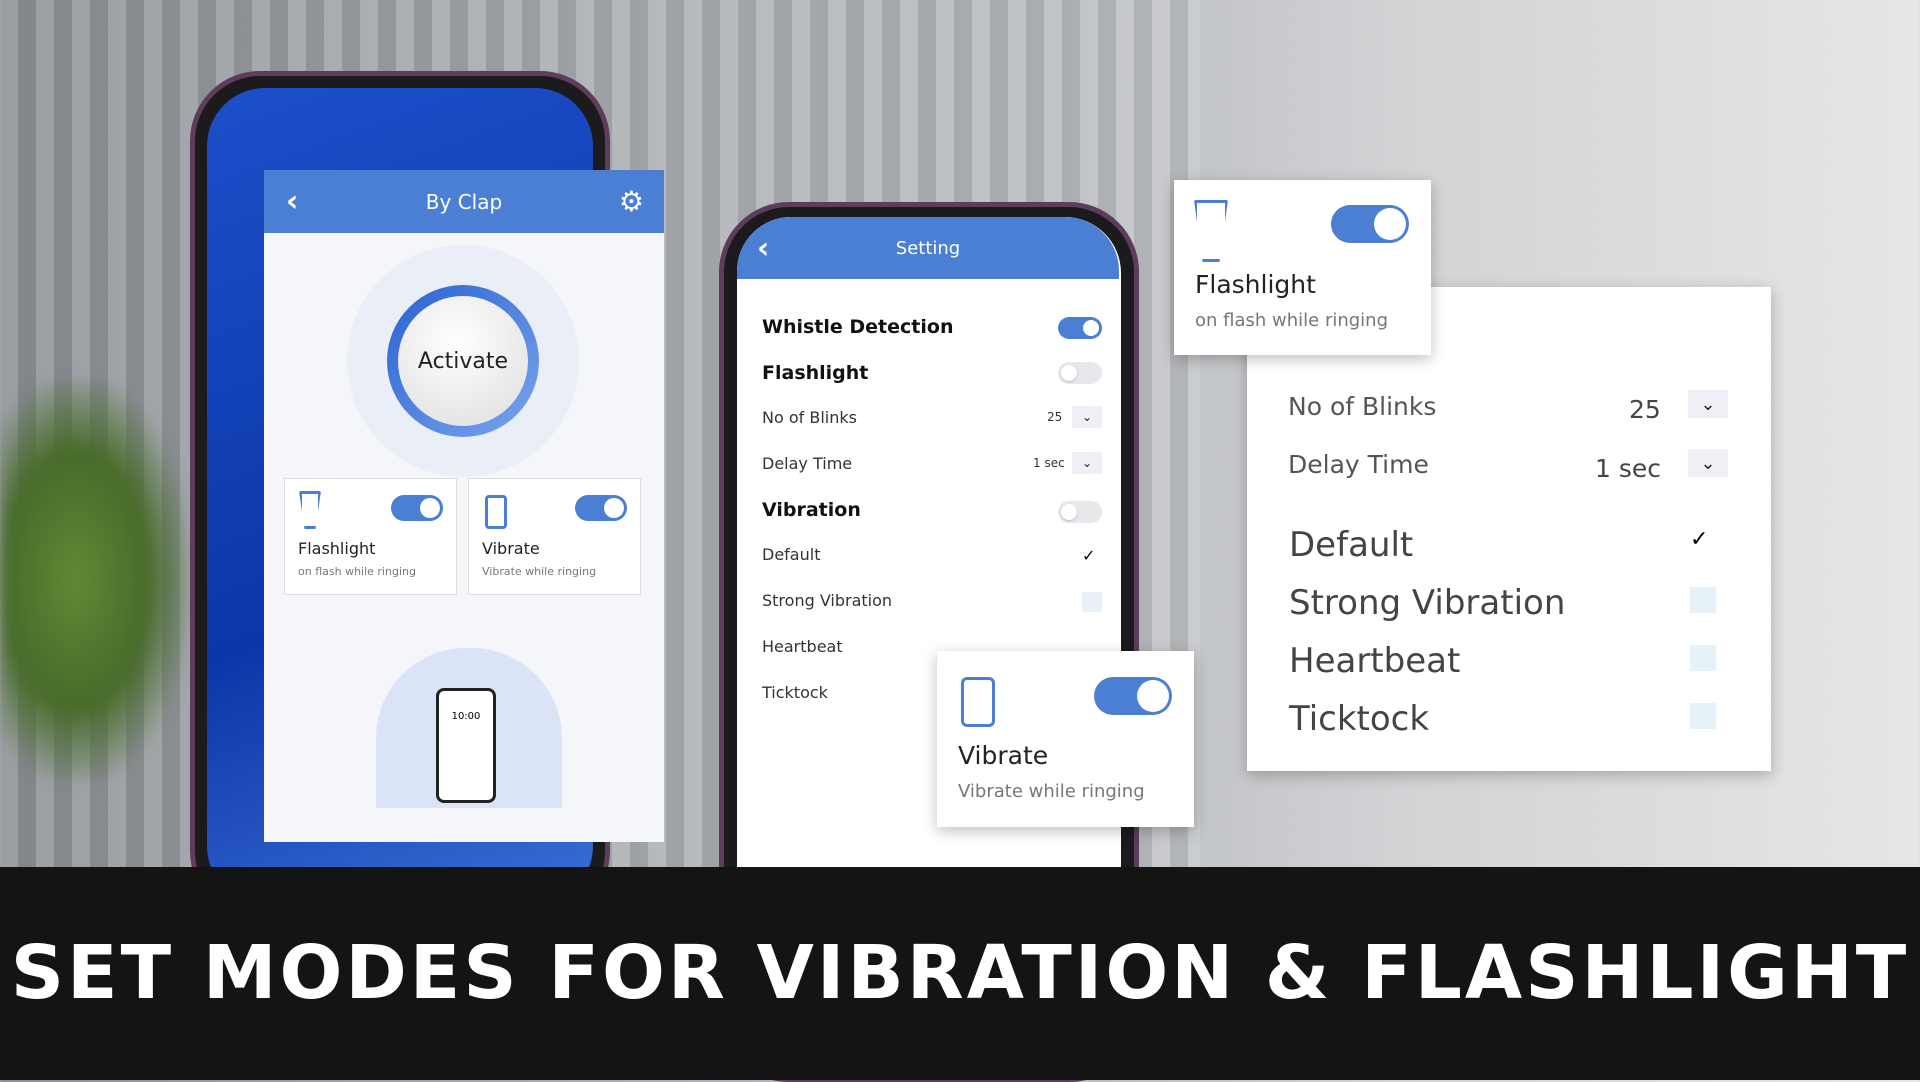 The width and height of the screenshot is (1920, 1082). Describe the element at coordinates (858, 327) in the screenshot. I see `whistle-label: Whistle Detection` at that location.